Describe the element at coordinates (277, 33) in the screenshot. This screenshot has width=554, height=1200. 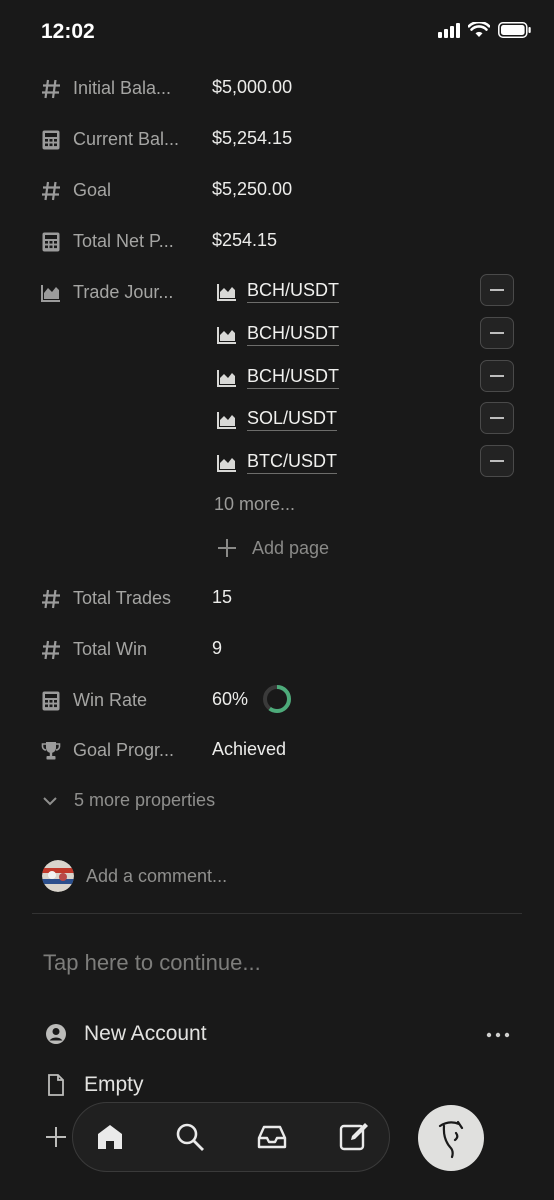
I see `status-bar: 12:02` at that location.